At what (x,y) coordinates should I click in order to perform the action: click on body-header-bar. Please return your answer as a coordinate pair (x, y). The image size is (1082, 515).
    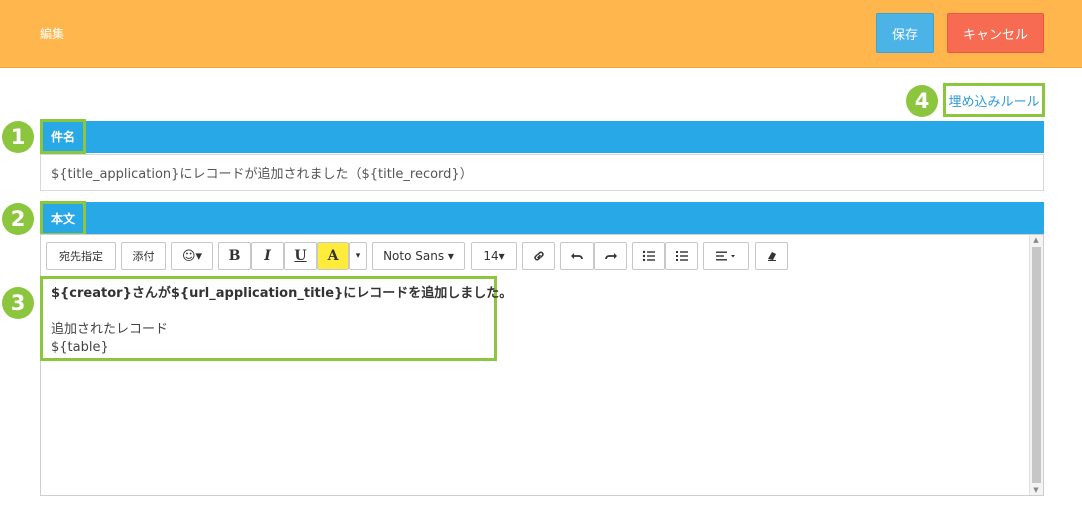
    Looking at the image, I should click on (542, 218).